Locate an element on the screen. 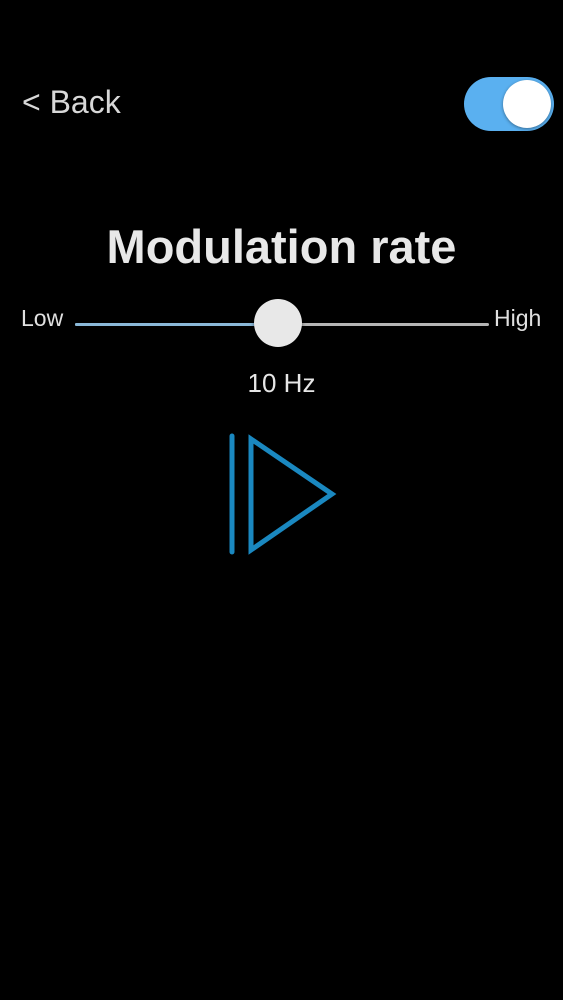 The height and width of the screenshot is (1000, 563). rate-value: 10 Hz is located at coordinates (281, 383).